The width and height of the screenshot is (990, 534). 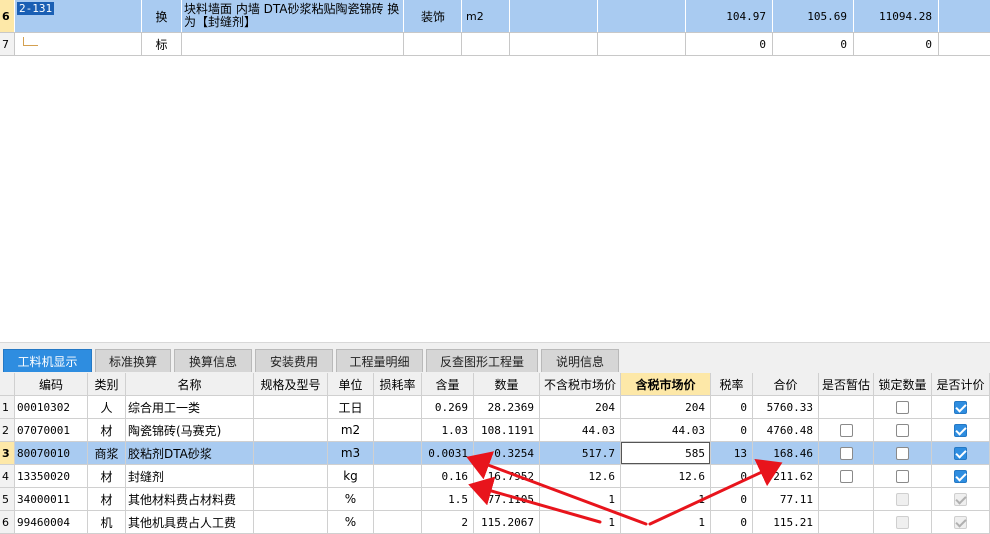 I want to click on unit-cell: %, so click(x=351, y=522).